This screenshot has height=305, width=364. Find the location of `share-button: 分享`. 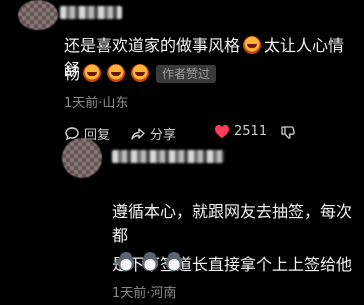

share-button: 分享 is located at coordinates (153, 133).